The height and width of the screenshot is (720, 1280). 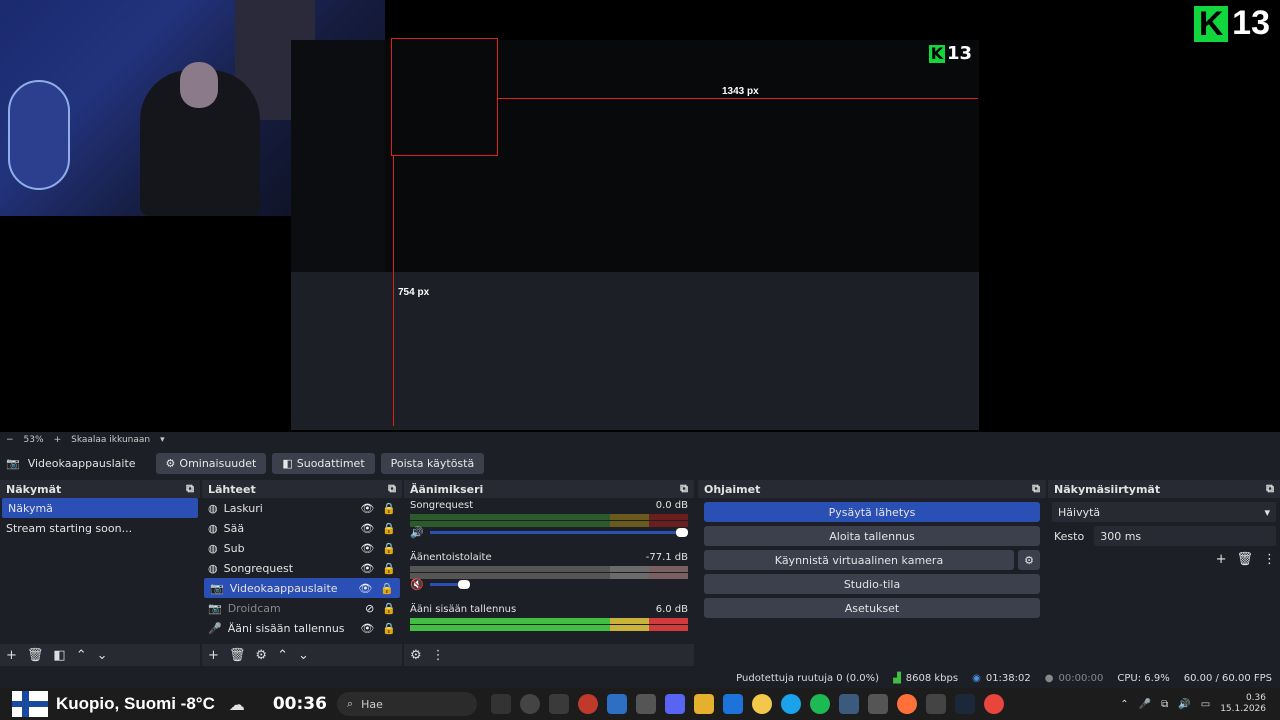 What do you see at coordinates (819, 704) in the screenshot?
I see `spotify-icon` at bounding box center [819, 704].